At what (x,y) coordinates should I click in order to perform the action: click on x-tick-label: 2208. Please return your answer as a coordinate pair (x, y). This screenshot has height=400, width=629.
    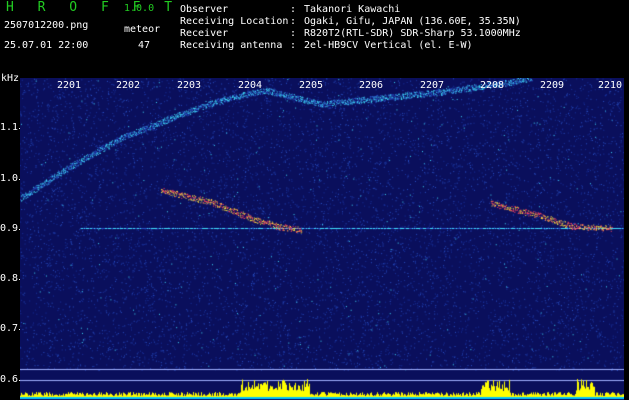
    Looking at the image, I should click on (492, 85).